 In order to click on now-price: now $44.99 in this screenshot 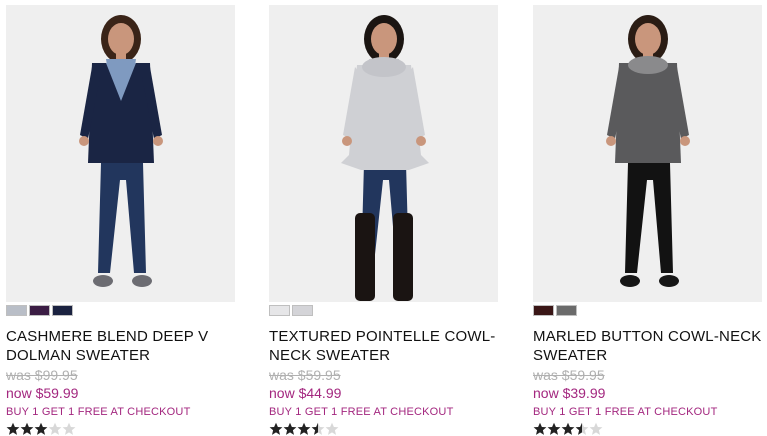, I will do `click(305, 393)`.